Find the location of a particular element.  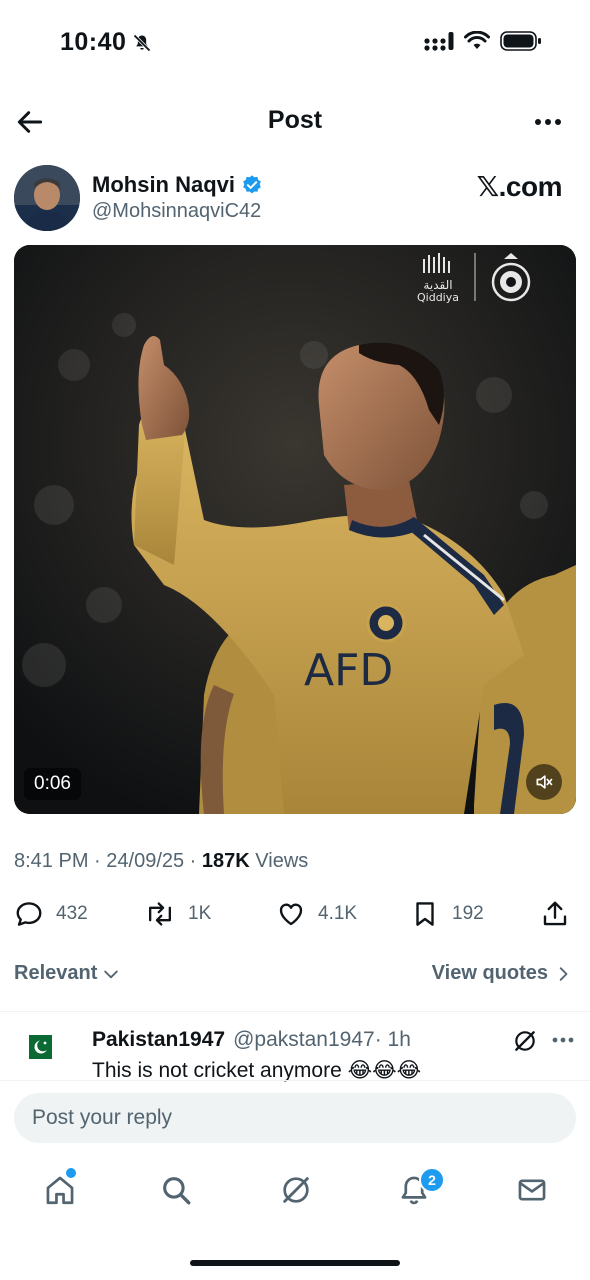

pakistan-flag-avatar is located at coordinates (37, 1047).